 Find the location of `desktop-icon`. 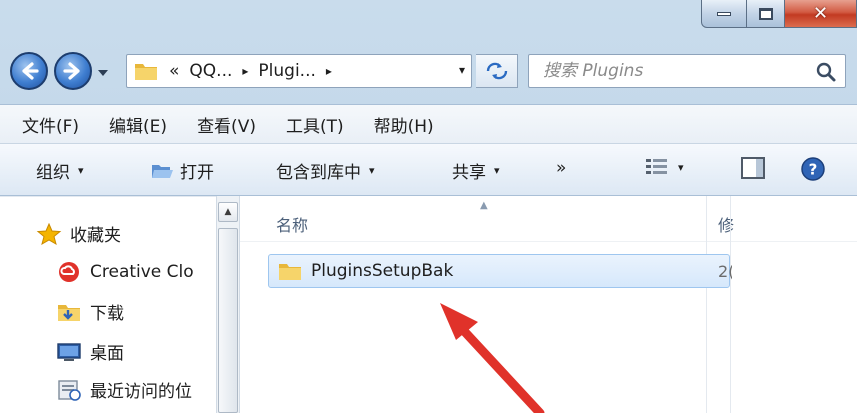

desktop-icon is located at coordinates (69, 351).